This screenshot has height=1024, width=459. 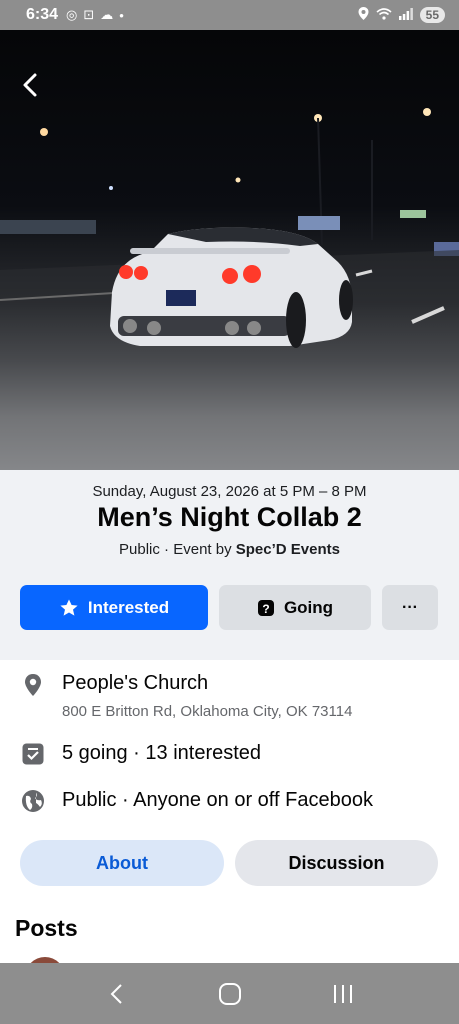 I want to click on nav-home-icon, so click(x=229, y=993).